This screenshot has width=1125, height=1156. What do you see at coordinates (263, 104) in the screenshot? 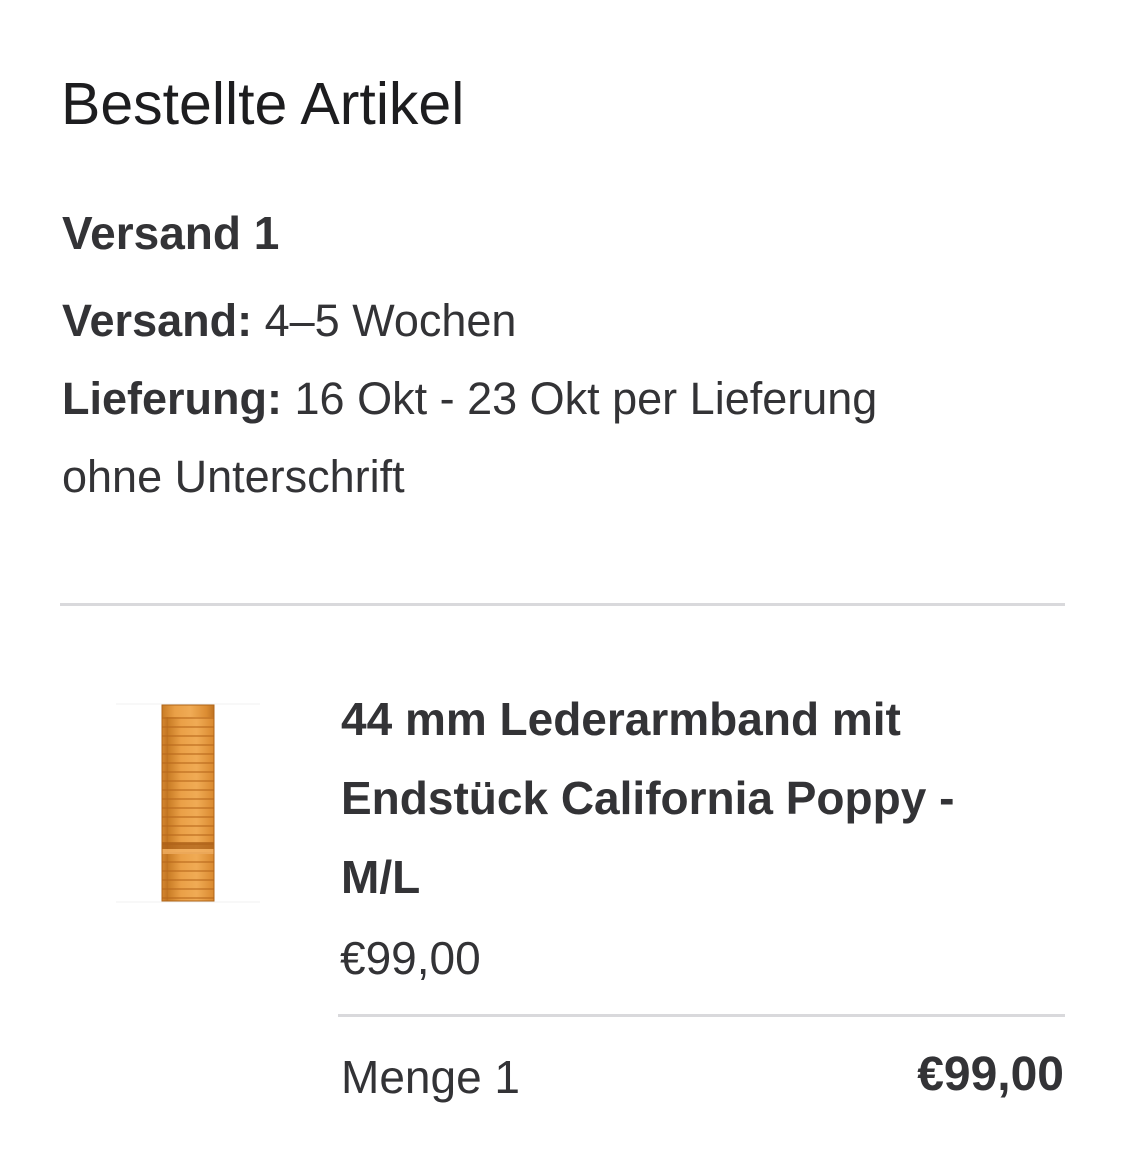
I see `page-title: Bestellte Artikel` at bounding box center [263, 104].